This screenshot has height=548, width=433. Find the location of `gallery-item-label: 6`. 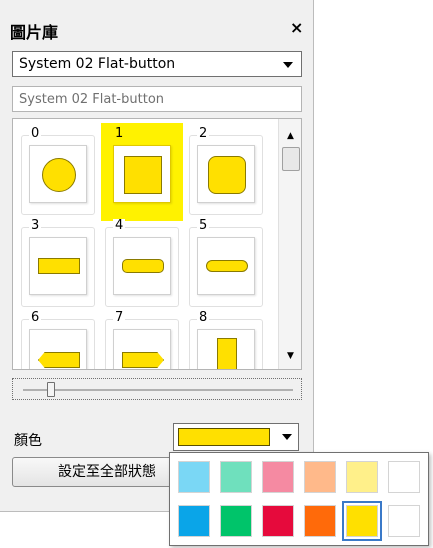

gallery-item-label: 6 is located at coordinates (35, 317).